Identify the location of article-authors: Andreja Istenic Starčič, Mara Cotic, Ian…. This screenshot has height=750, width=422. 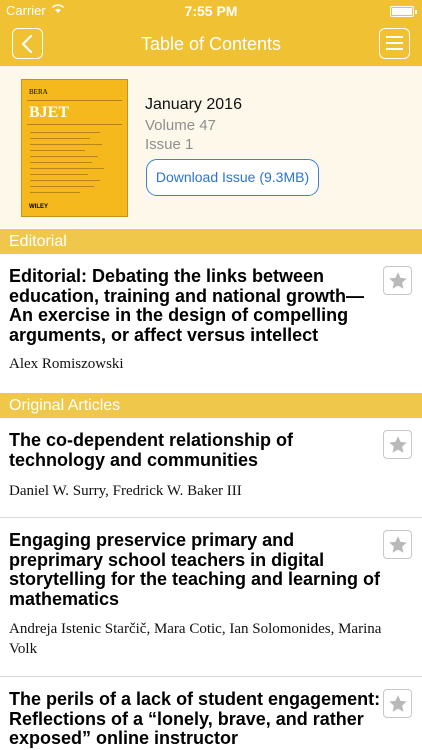
(195, 639).